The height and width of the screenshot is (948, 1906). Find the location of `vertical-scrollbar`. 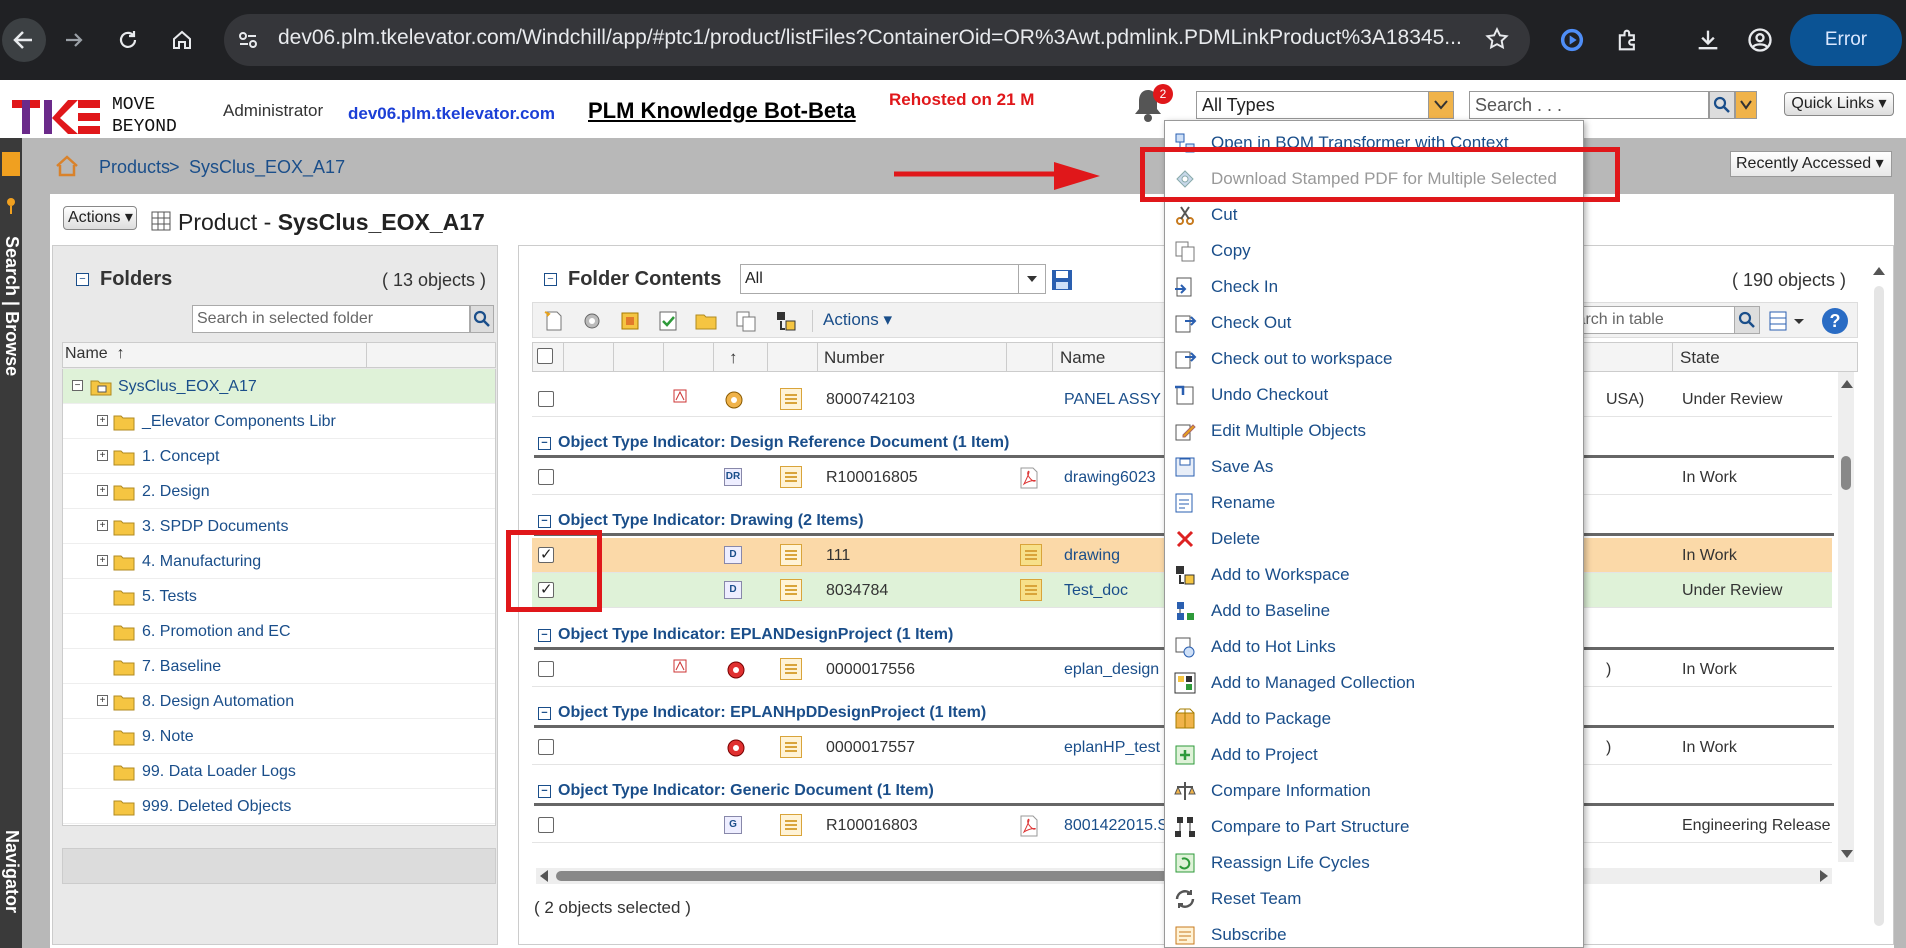

vertical-scrollbar is located at coordinates (1846, 617).